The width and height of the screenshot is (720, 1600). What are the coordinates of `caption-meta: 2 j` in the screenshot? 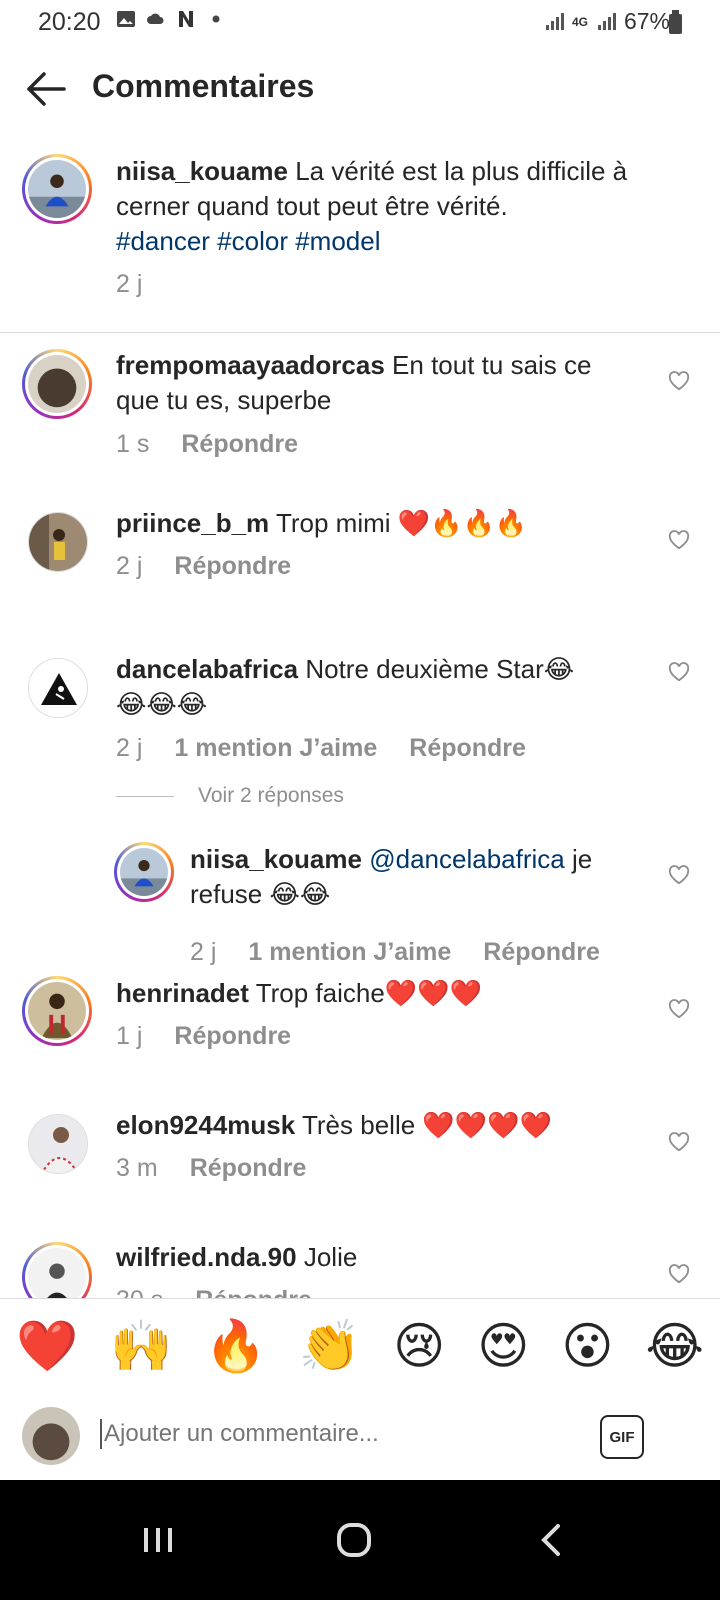 It's located at (129, 284).